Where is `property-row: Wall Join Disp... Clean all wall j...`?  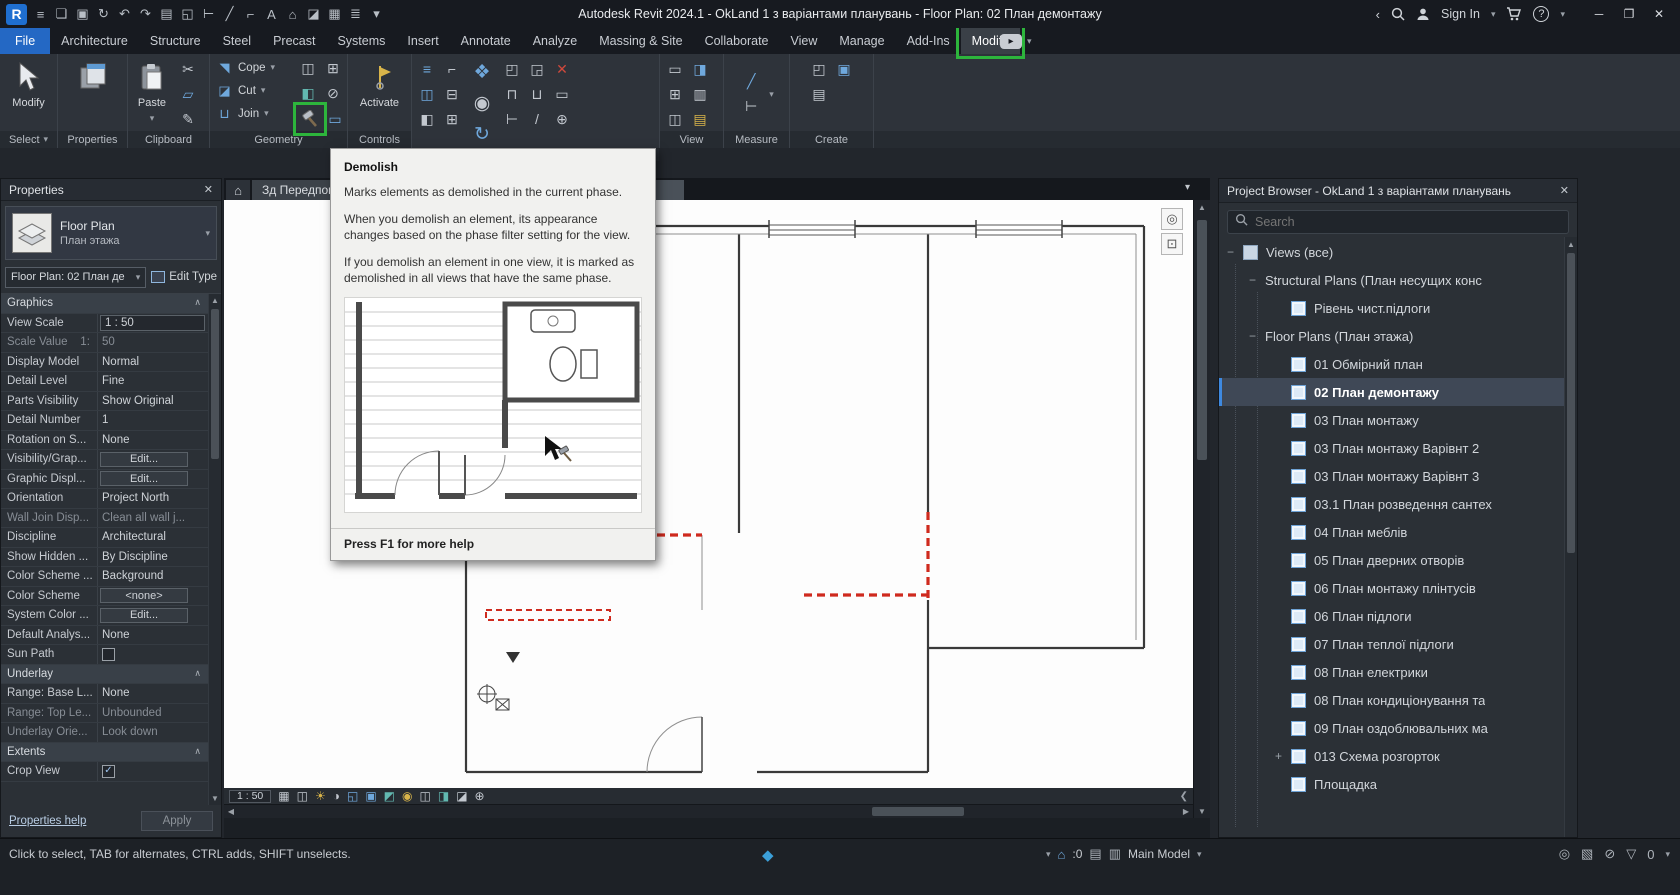 property-row: Wall Join Disp... Clean all wall j... is located at coordinates (104, 518).